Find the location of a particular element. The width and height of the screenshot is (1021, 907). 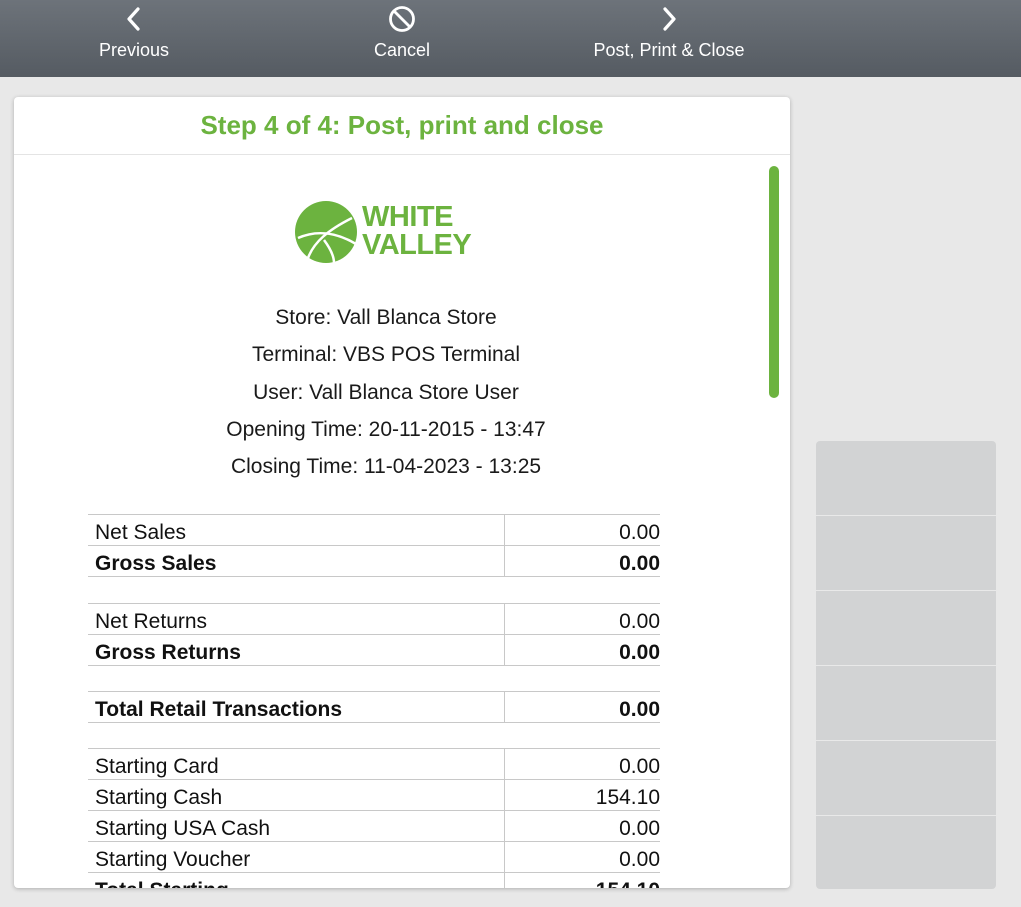

table-row: Net Returns 0.00 is located at coordinates (374, 619).